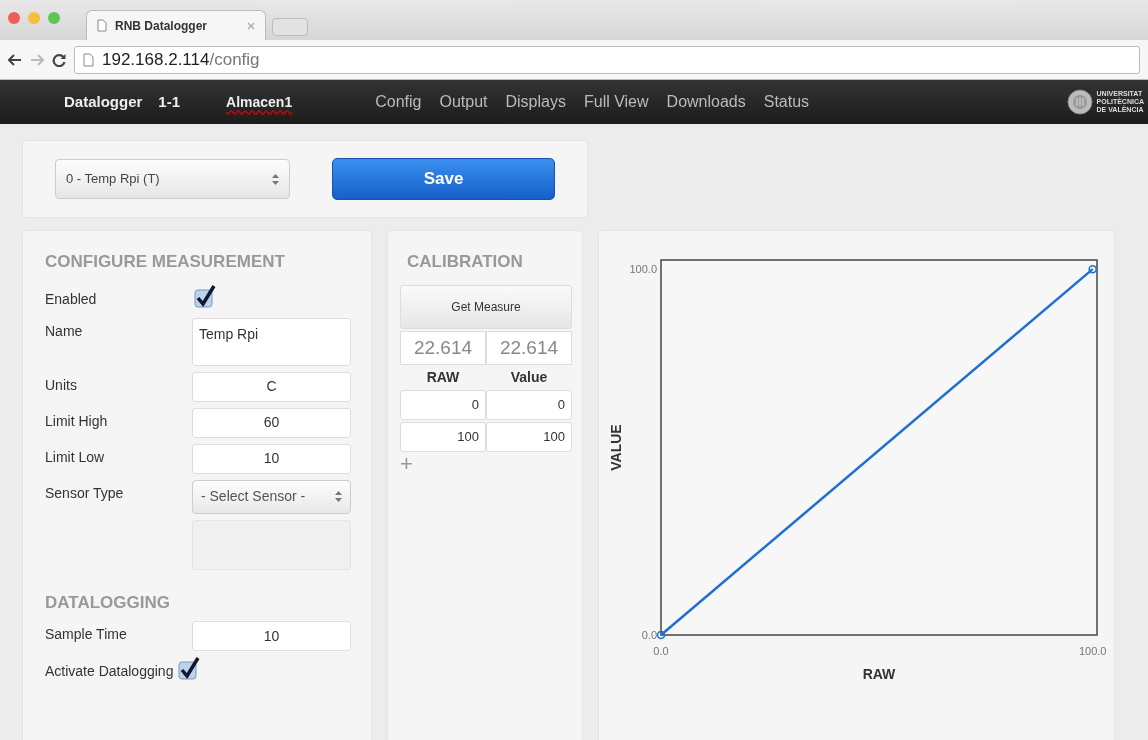  Describe the element at coordinates (486, 306) in the screenshot. I see `get-measure-button: Get Measure` at that location.